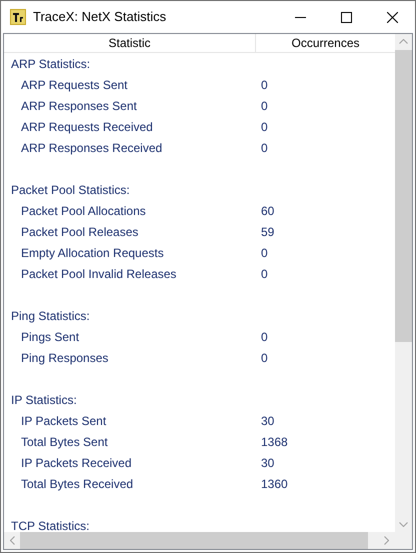  Describe the element at coordinates (12, 540) in the screenshot. I see `scroll-left-icon` at that location.